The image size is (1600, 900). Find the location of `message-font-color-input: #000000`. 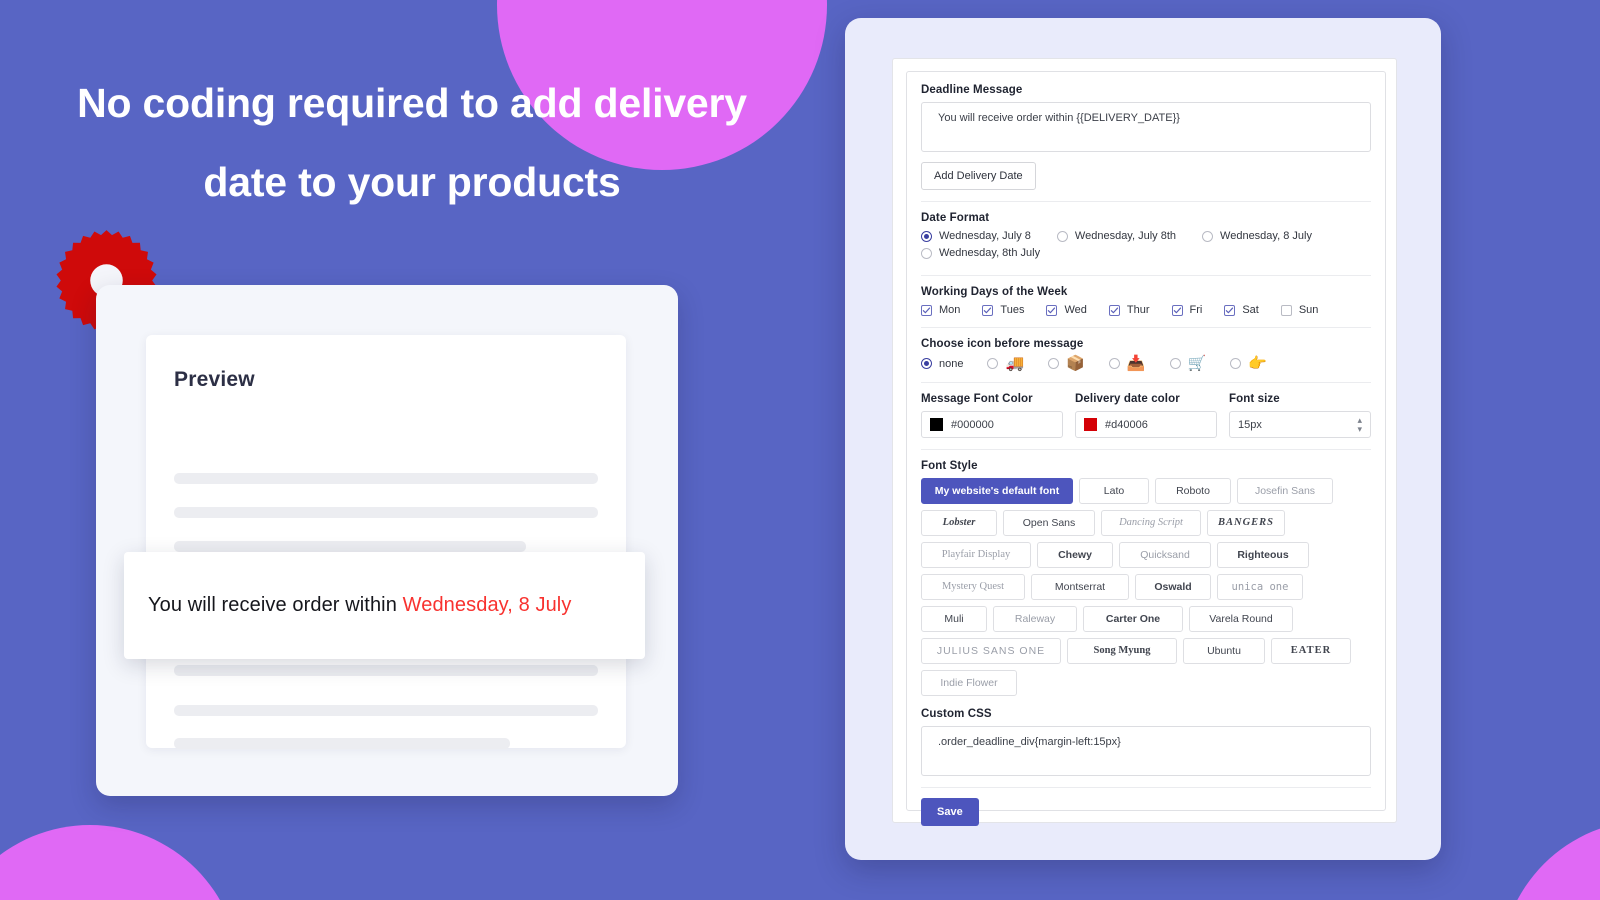

message-font-color-input: #000000 is located at coordinates (992, 424).